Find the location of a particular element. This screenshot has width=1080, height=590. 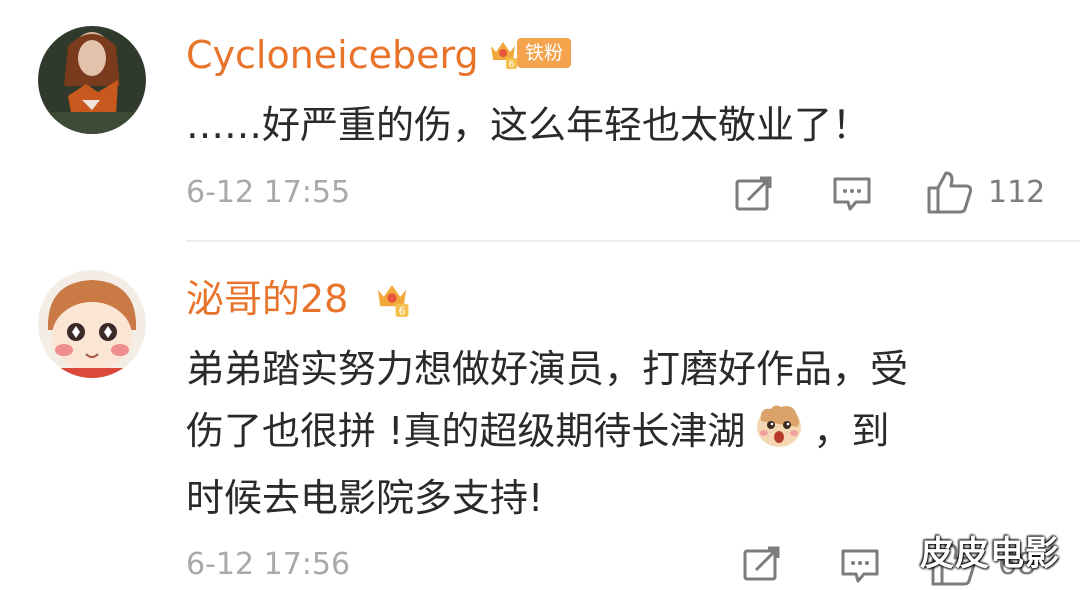

timestamp: 6-12 17:55 is located at coordinates (268, 192).